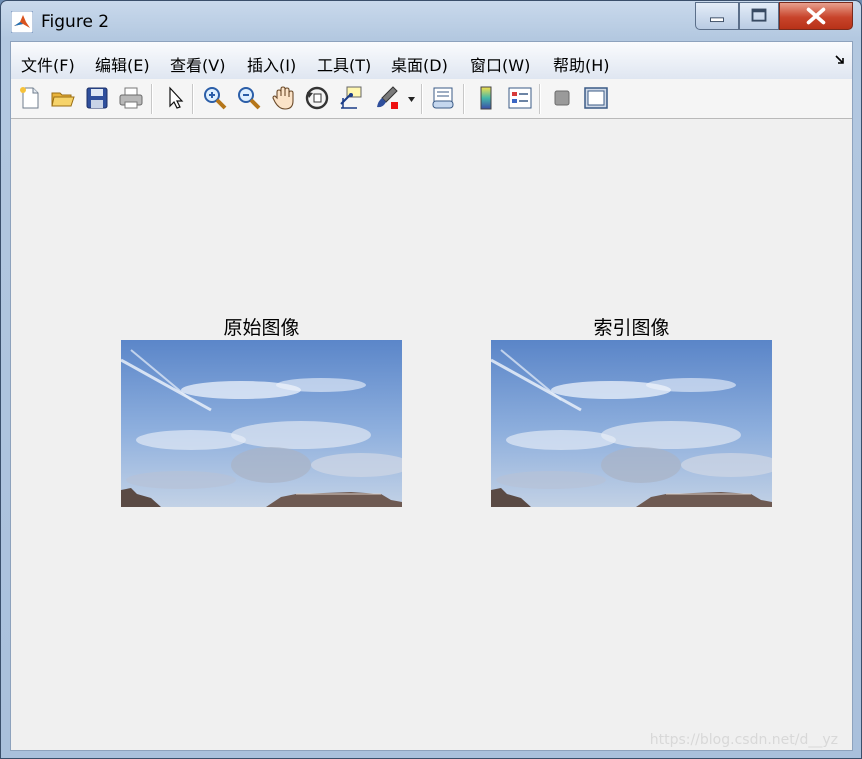 The image size is (862, 759). What do you see at coordinates (175, 98) in the screenshot?
I see `edit-plot-arrow-icon` at bounding box center [175, 98].